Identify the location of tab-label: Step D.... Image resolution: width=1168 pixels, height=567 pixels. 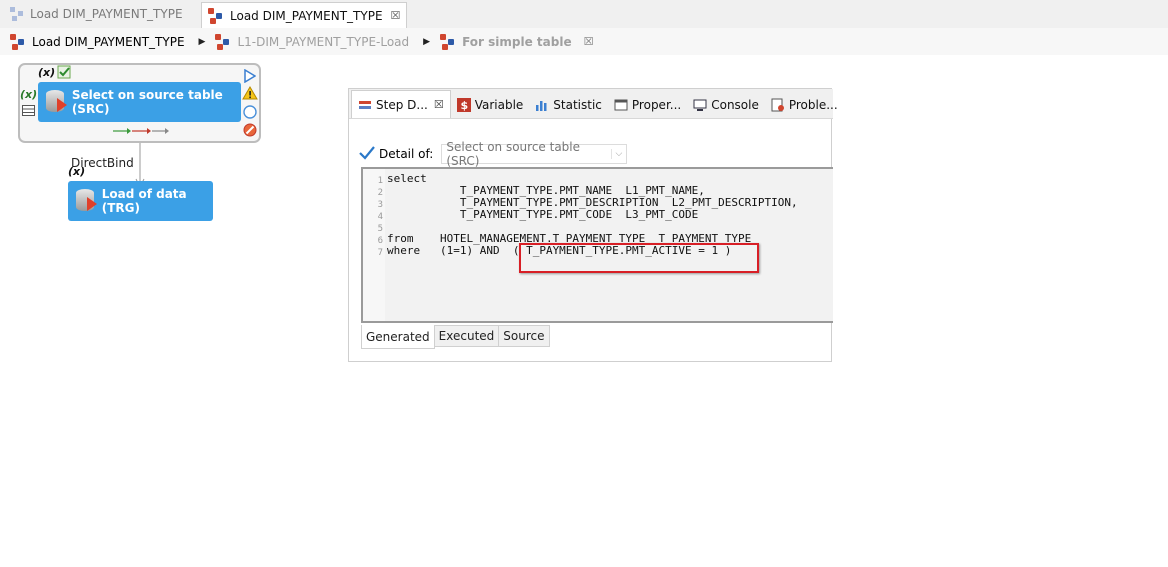
(402, 104).